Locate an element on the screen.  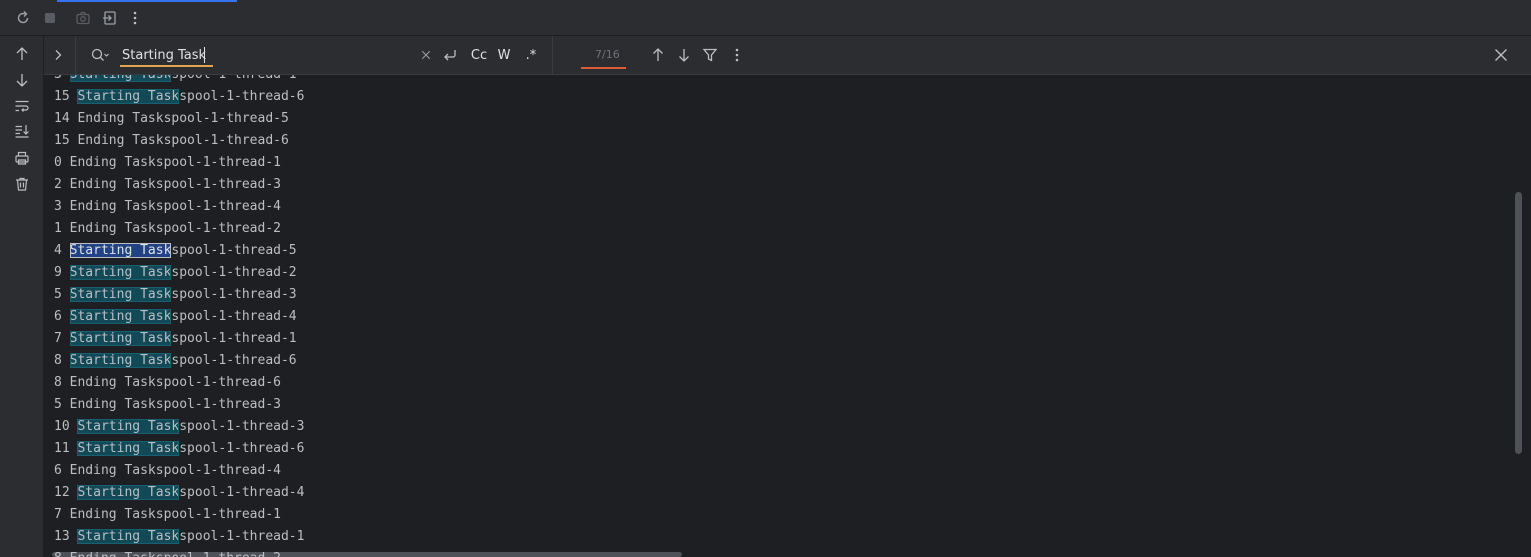
match-case-toggle: Cc is located at coordinates (479, 55).